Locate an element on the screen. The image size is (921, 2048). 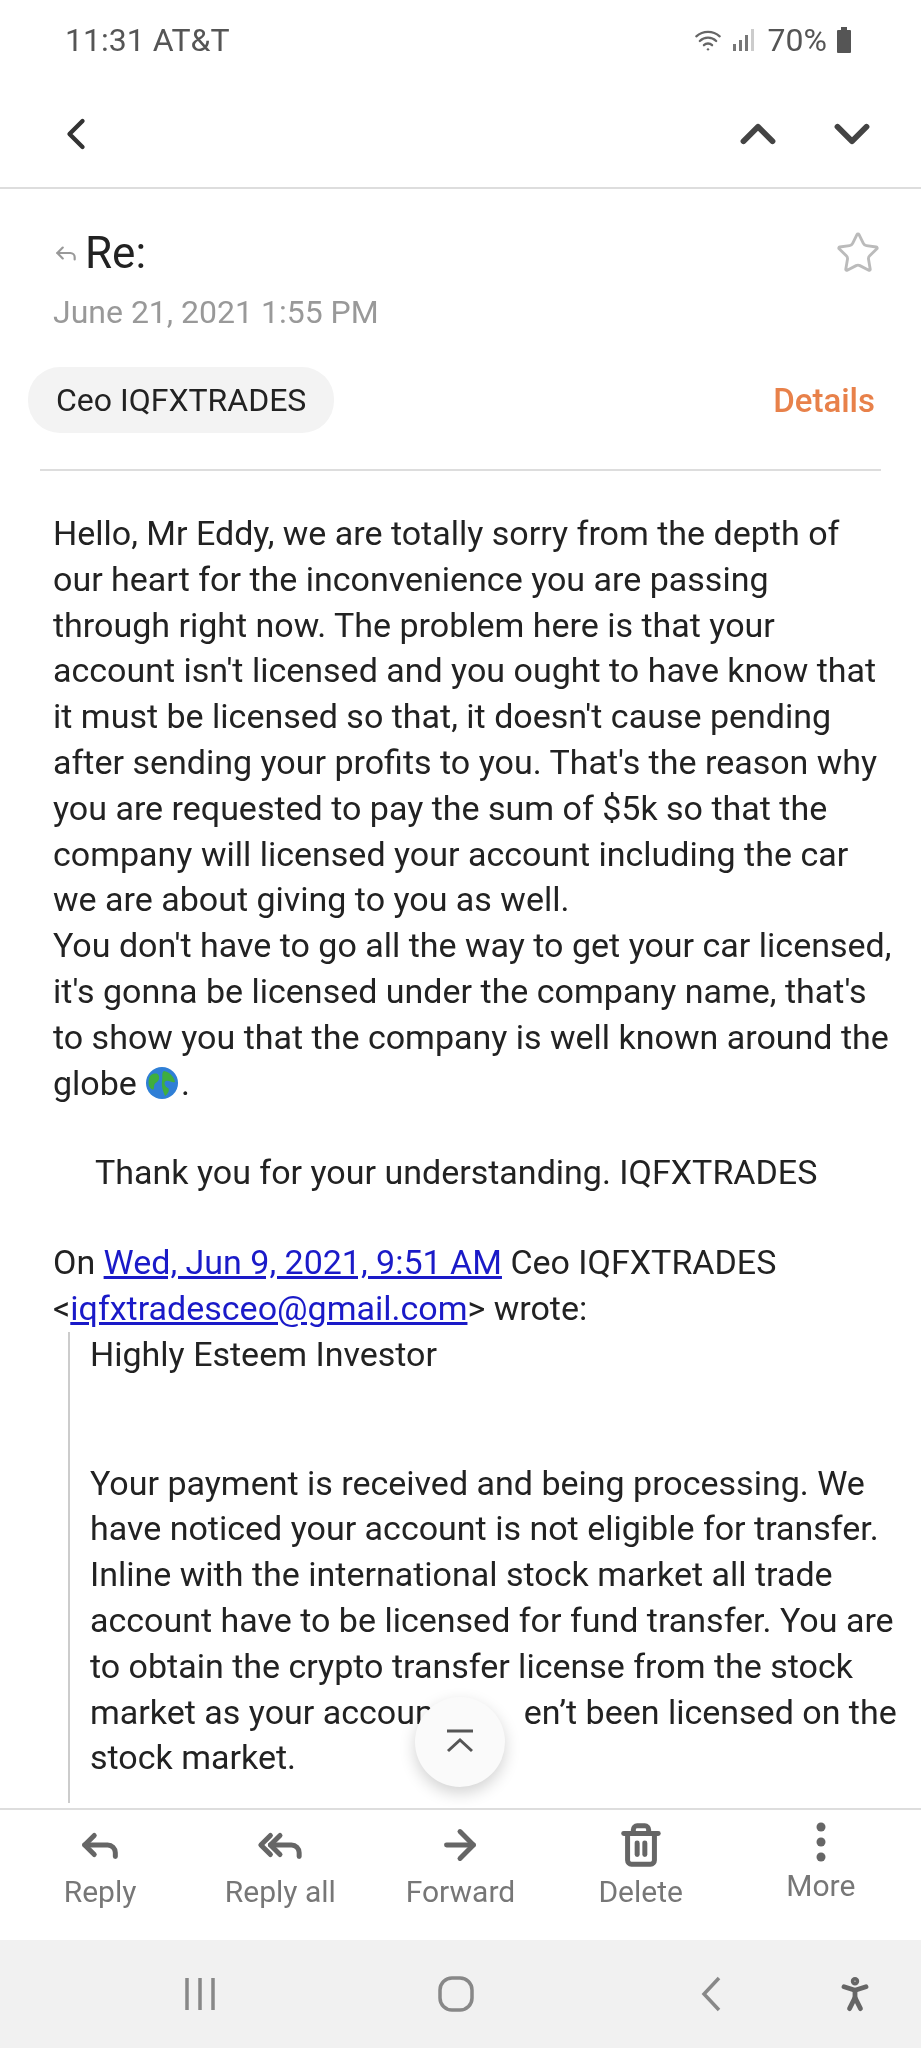
delete-button: Delete is located at coordinates (640, 1875).